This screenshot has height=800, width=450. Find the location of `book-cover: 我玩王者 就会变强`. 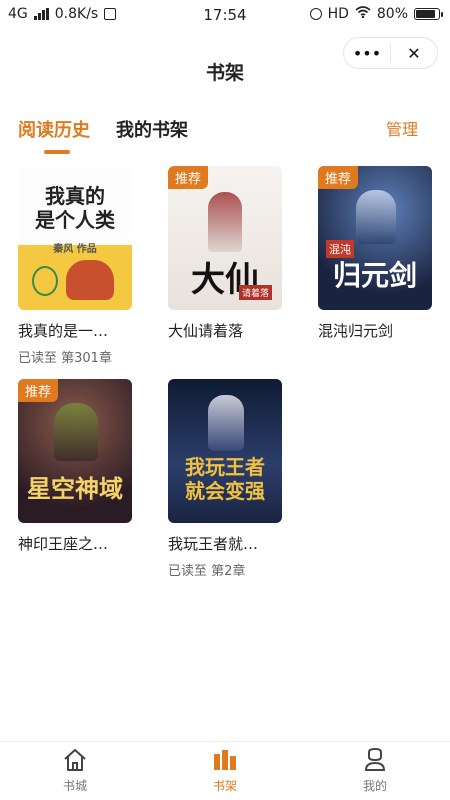

book-cover: 我玩王者 就会变强 is located at coordinates (225, 451).